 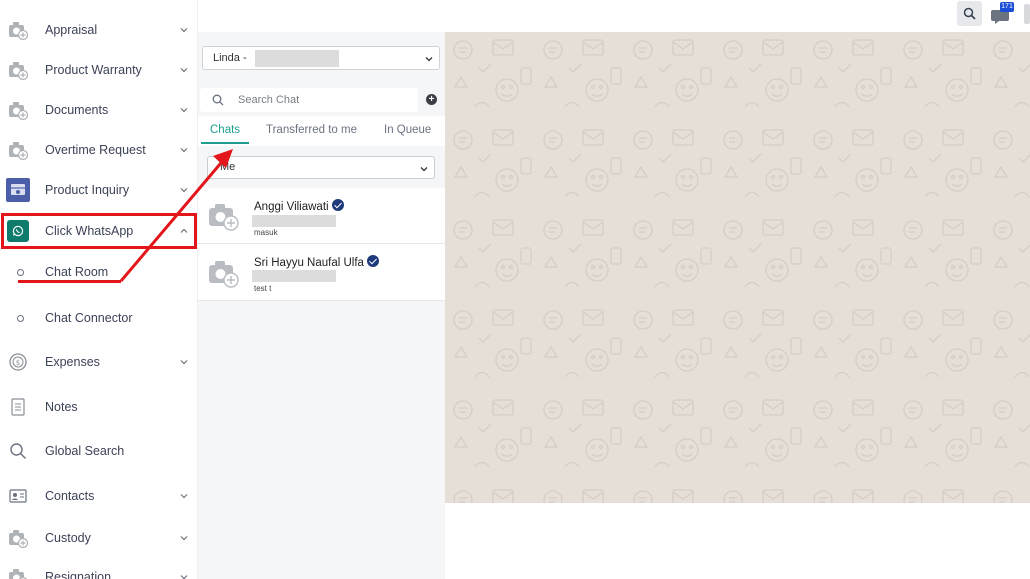 What do you see at coordinates (323, 100) in the screenshot?
I see `chat-search-input` at bounding box center [323, 100].